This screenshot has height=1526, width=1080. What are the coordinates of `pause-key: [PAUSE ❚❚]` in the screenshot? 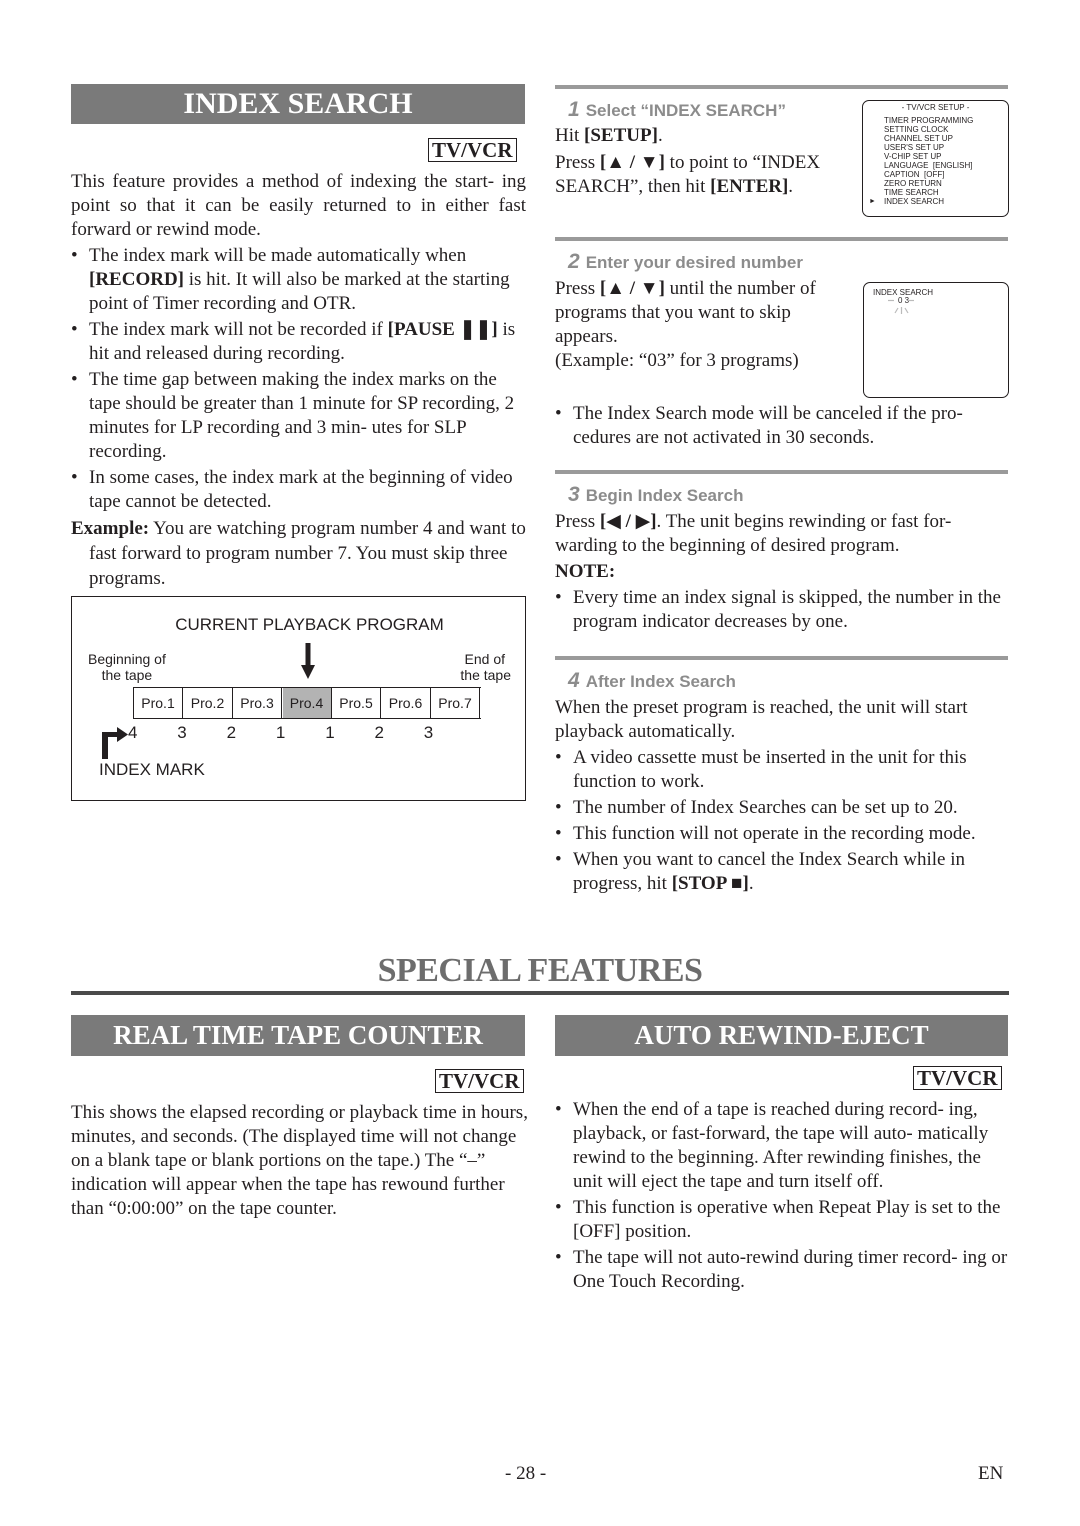 It's located at (442, 329).